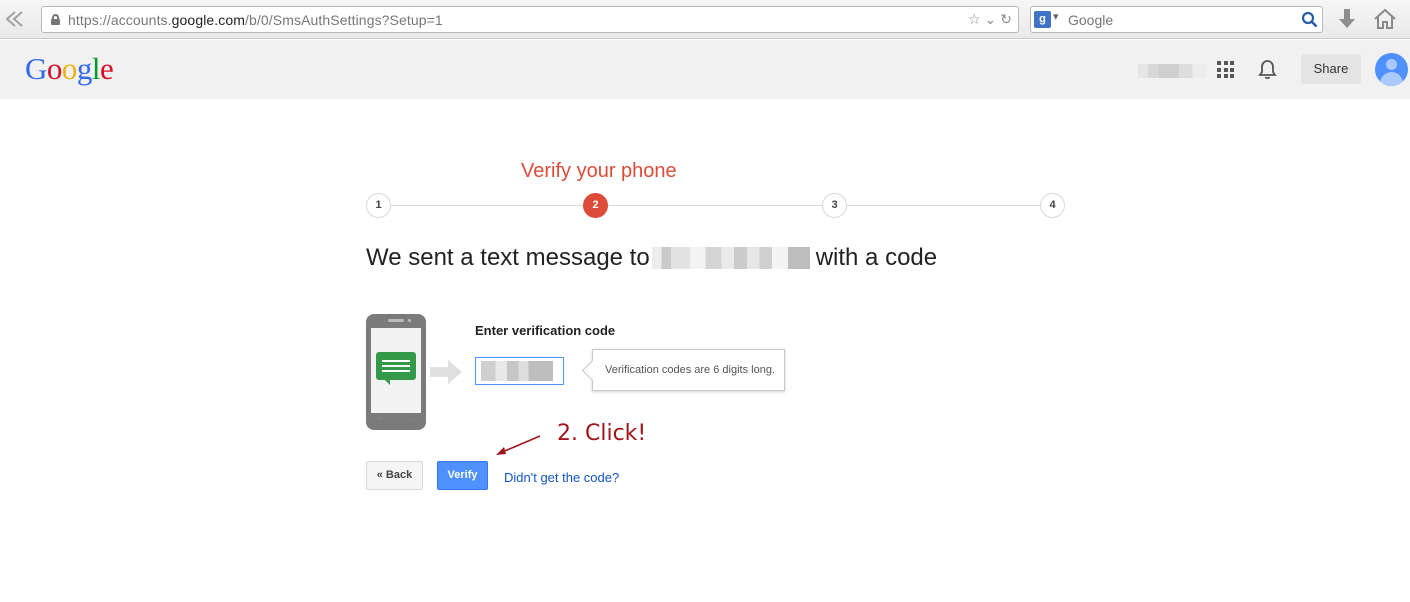  What do you see at coordinates (396, 368) in the screenshot?
I see `message-bubble-icon` at bounding box center [396, 368].